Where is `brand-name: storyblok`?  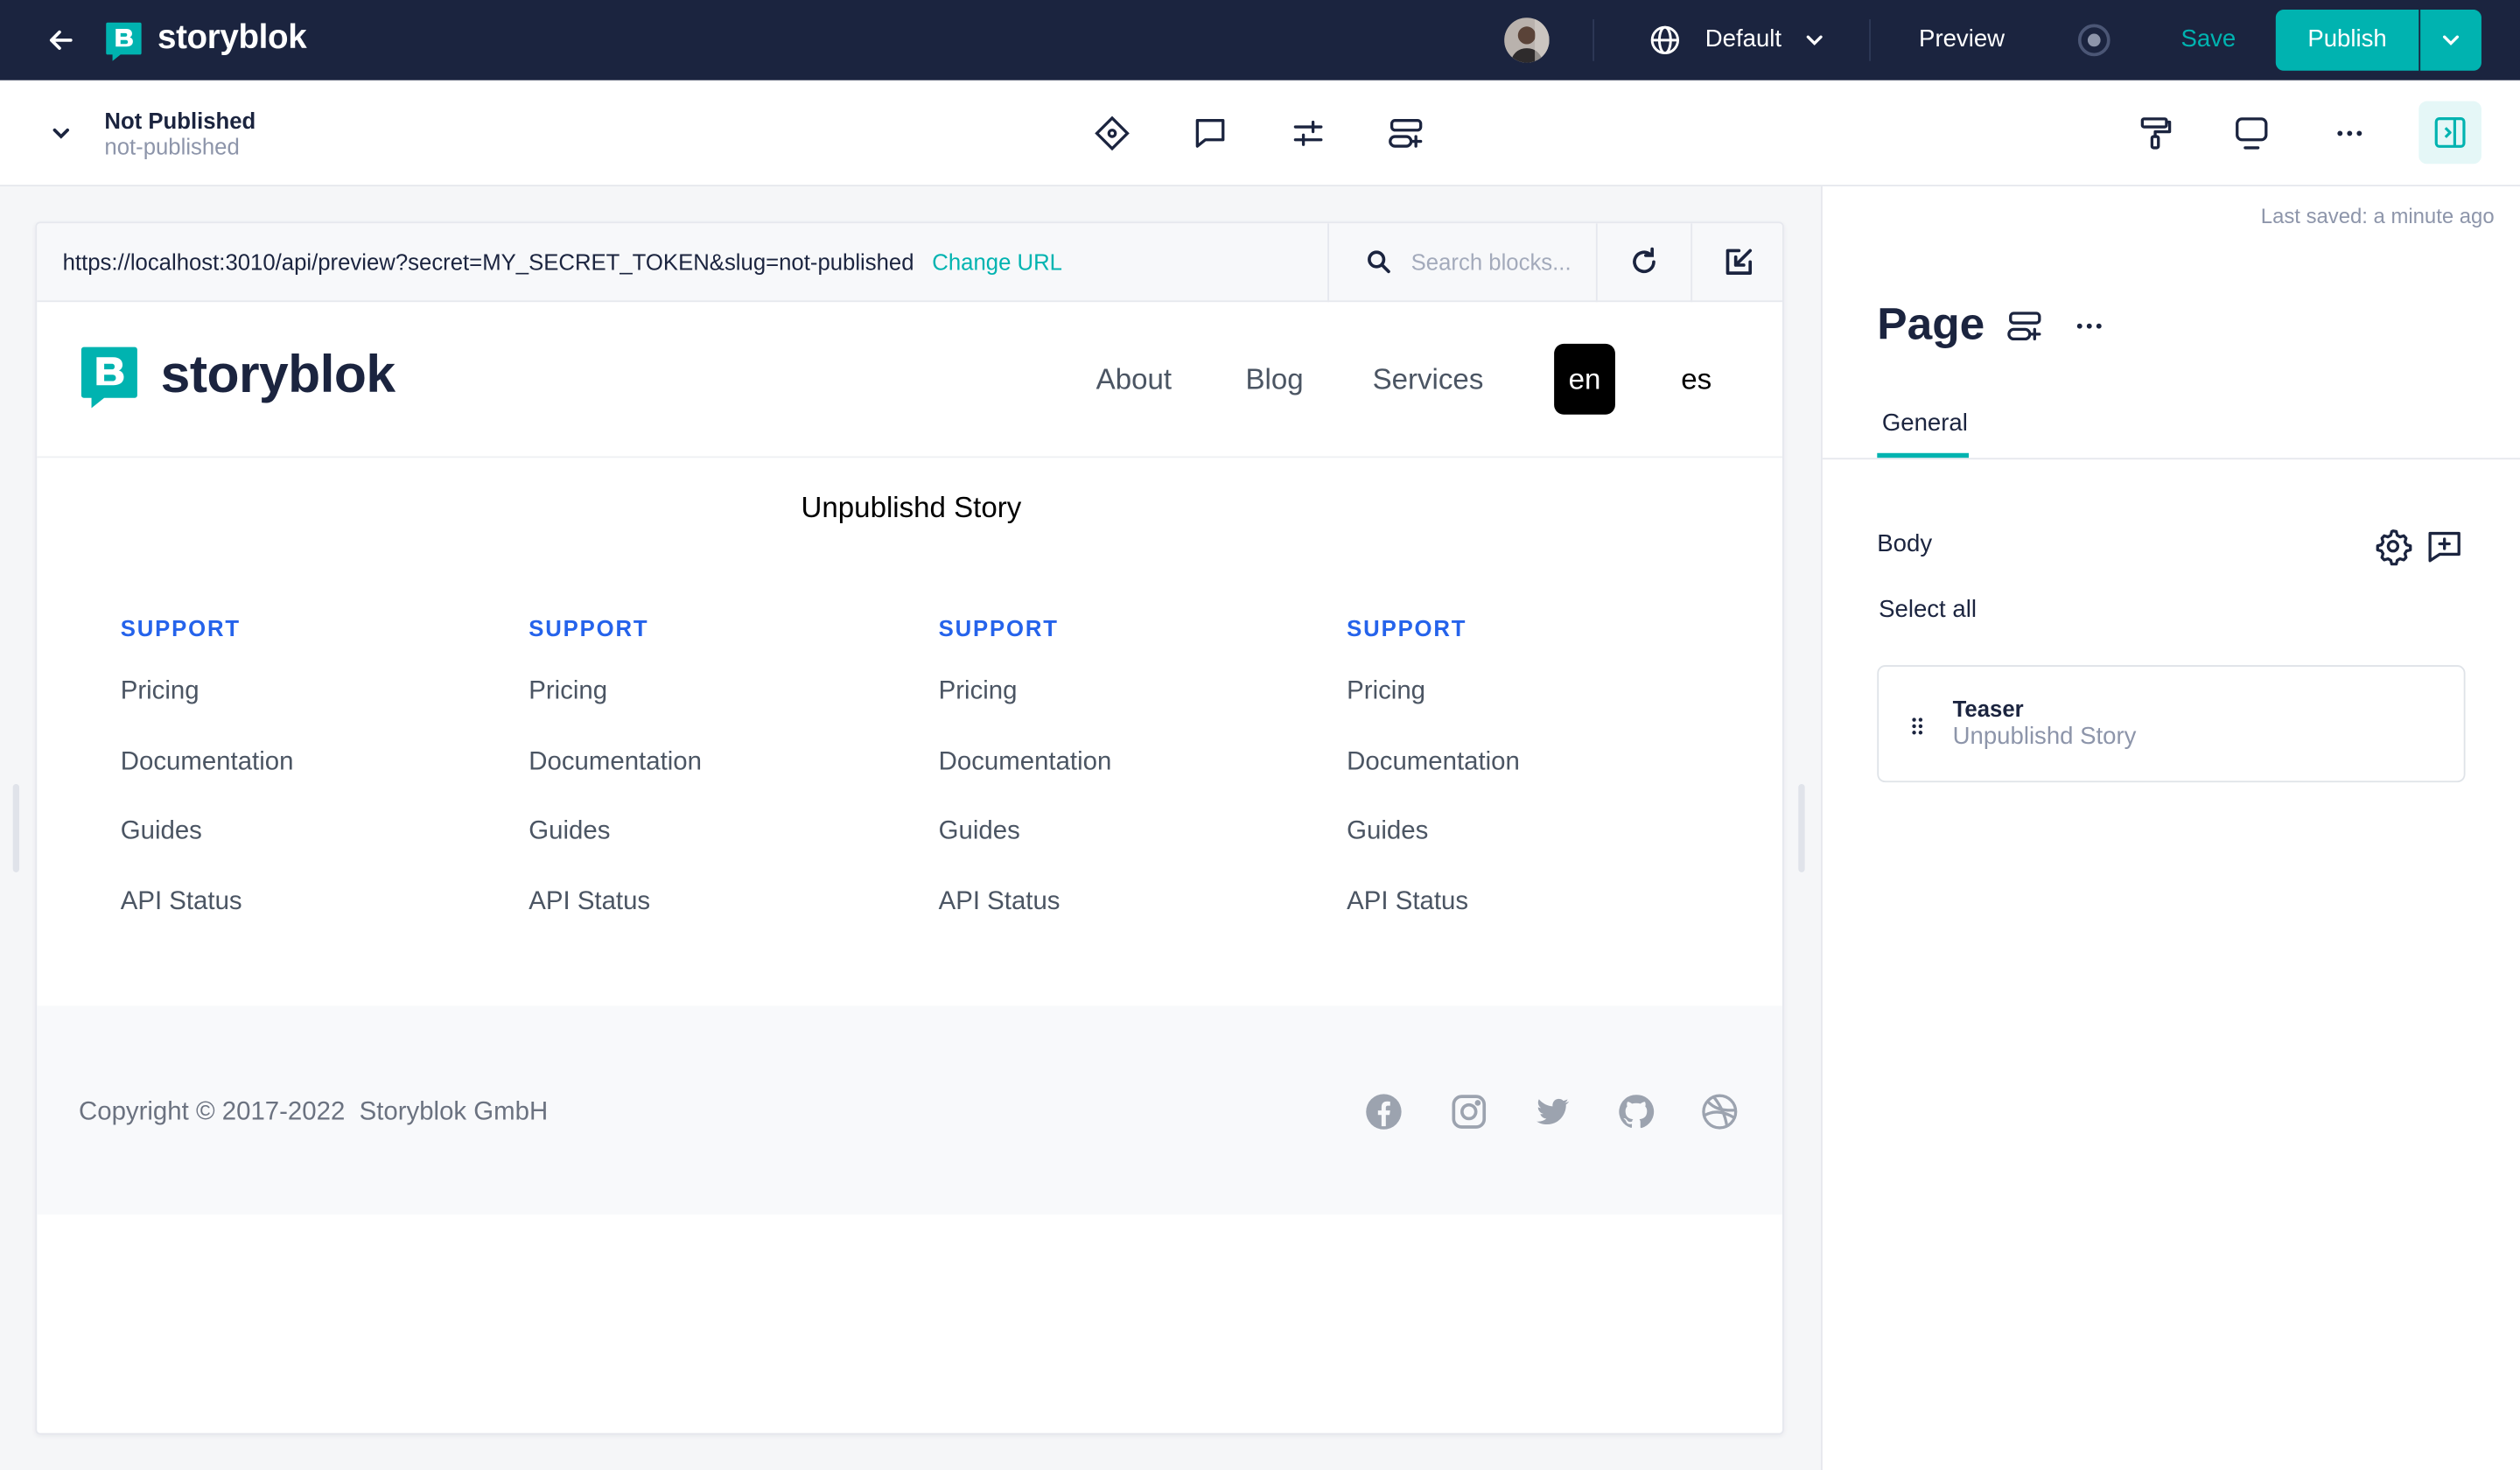 brand-name: storyblok is located at coordinates (232, 38).